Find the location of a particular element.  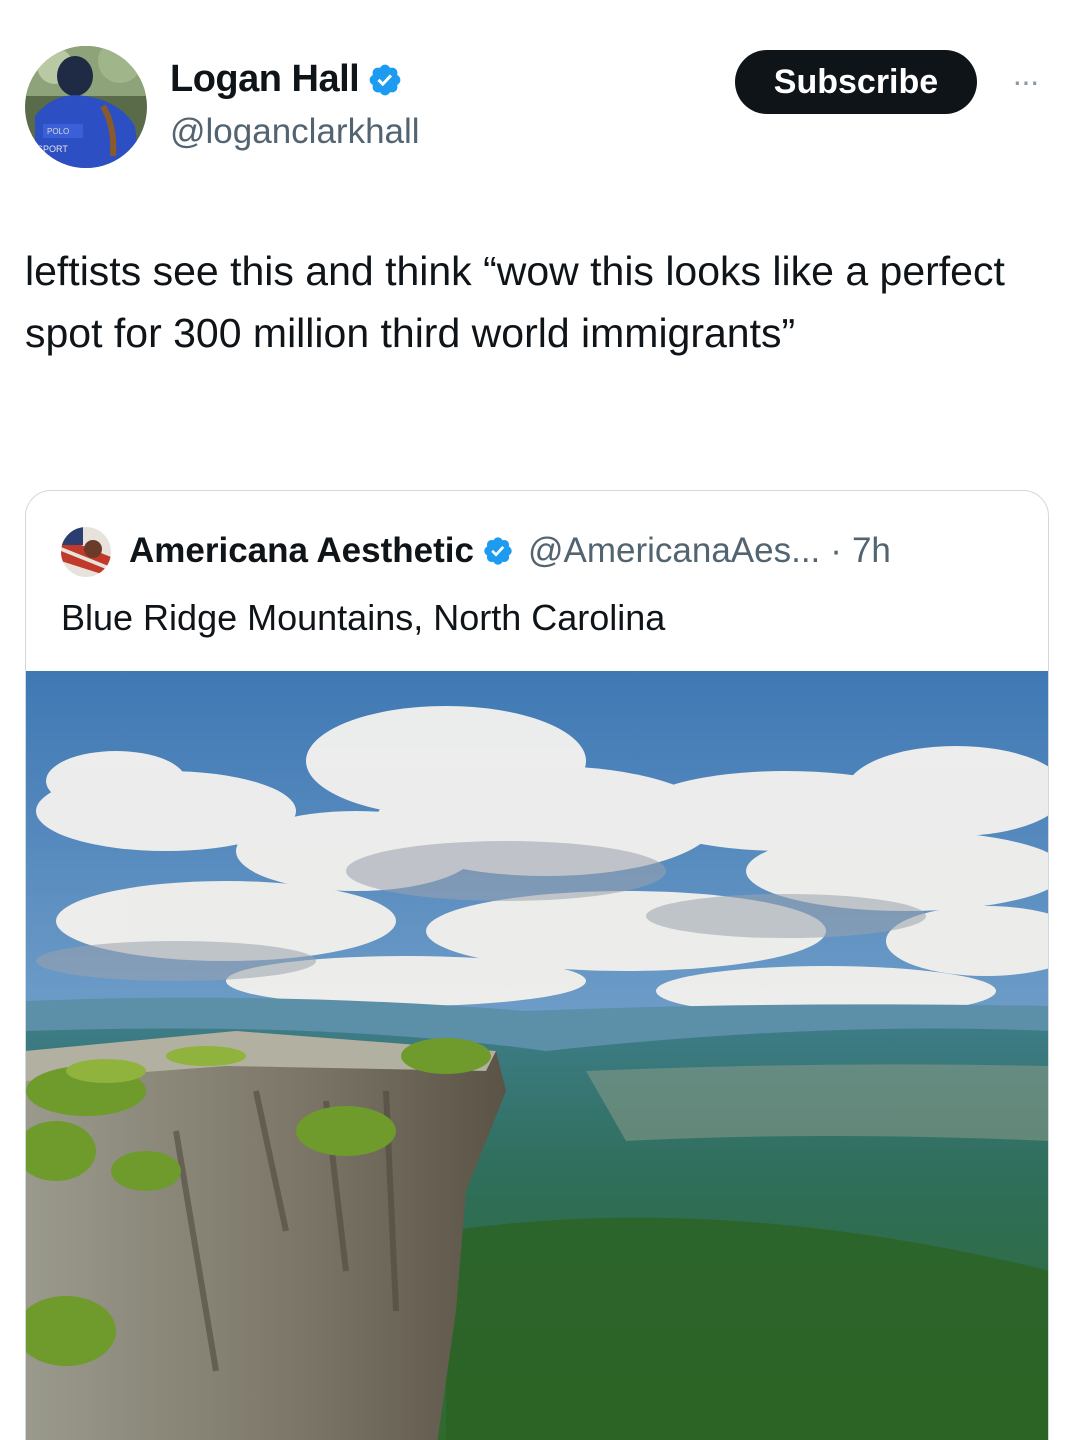

author-avatar: POLO SPORT is located at coordinates (86, 107).